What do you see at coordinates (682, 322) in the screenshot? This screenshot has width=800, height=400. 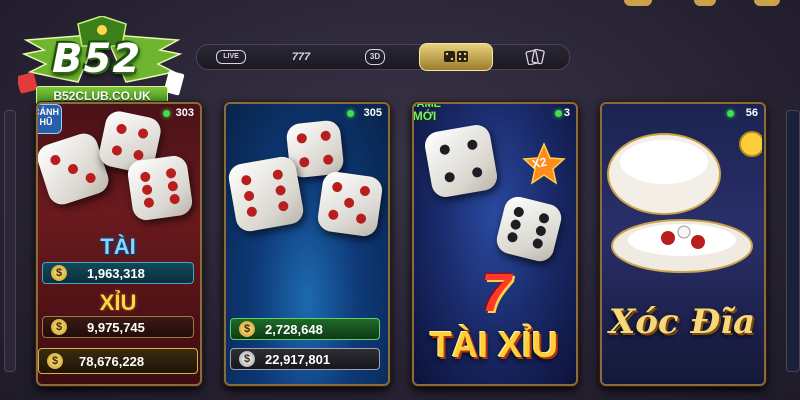 I see `game-title: Xóc Đĩa` at bounding box center [682, 322].